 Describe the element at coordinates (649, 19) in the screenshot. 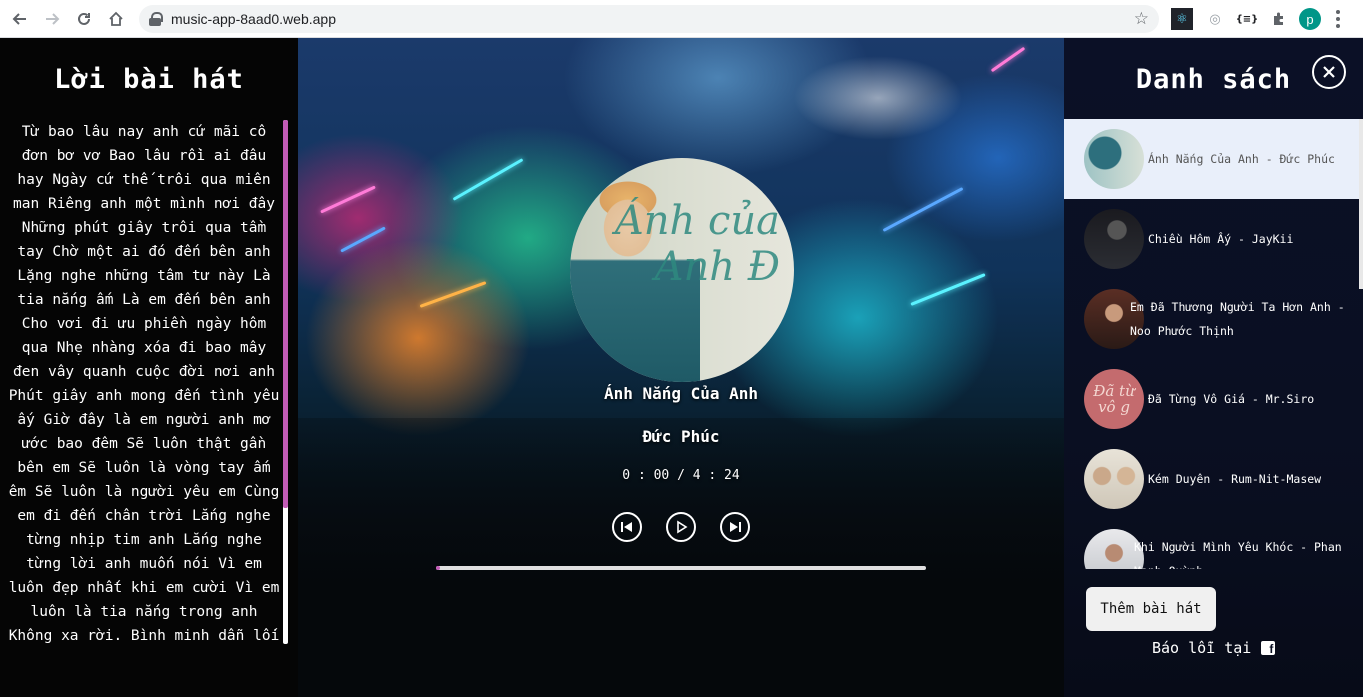

I see `address-bar: music-app-8aad0.web.app ☆` at that location.